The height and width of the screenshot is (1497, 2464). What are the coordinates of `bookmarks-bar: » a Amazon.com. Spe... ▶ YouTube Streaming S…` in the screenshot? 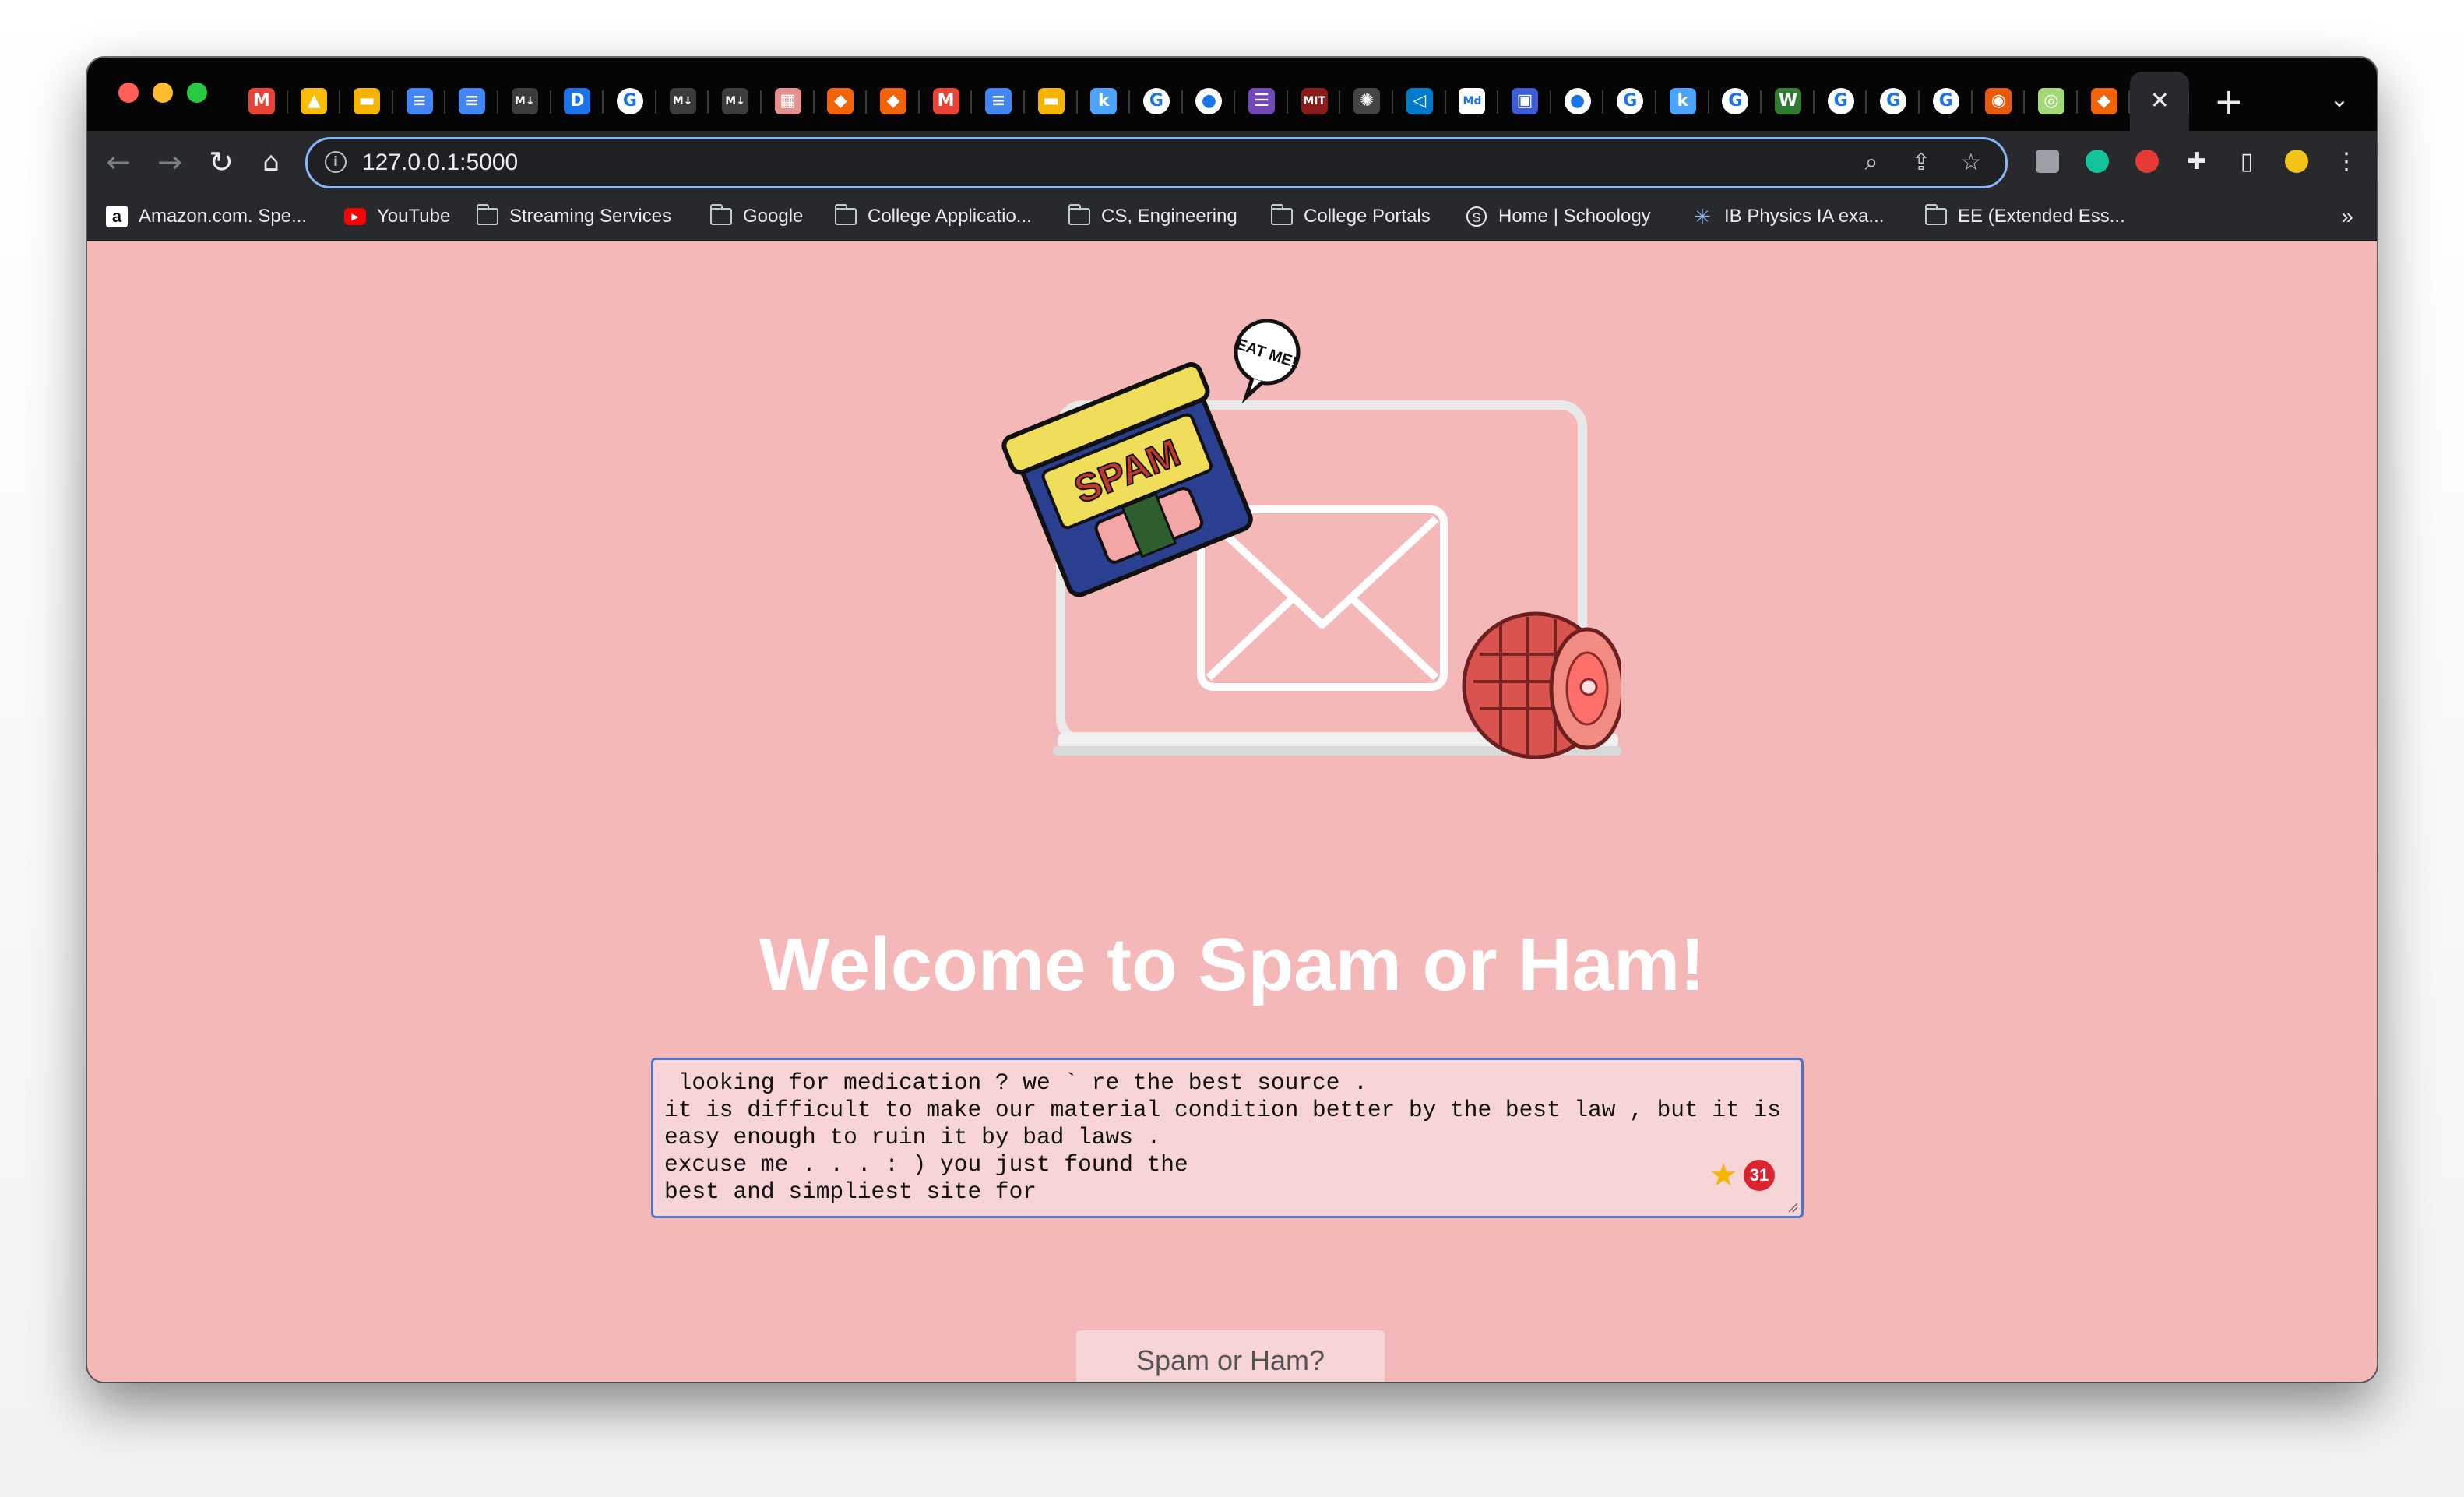 It's located at (1232, 217).